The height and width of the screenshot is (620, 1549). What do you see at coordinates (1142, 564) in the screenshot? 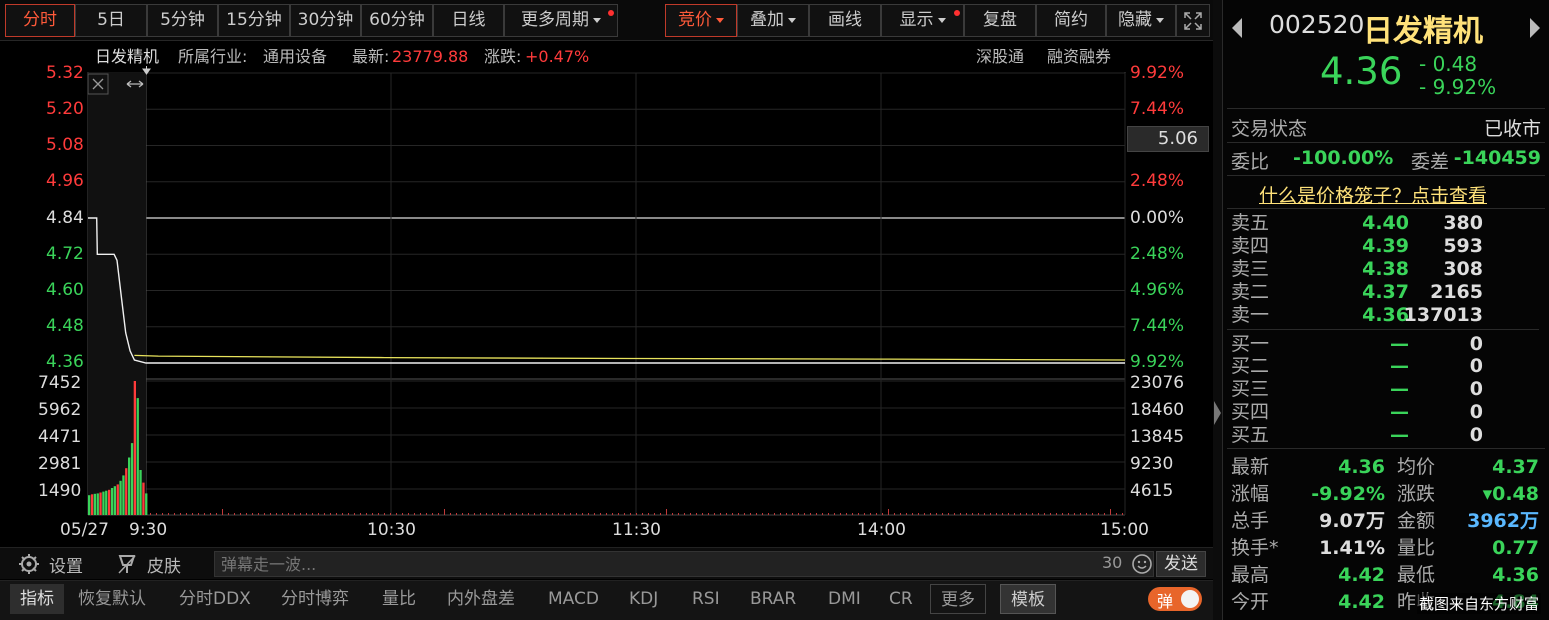
I see `emoji-icon` at bounding box center [1142, 564].